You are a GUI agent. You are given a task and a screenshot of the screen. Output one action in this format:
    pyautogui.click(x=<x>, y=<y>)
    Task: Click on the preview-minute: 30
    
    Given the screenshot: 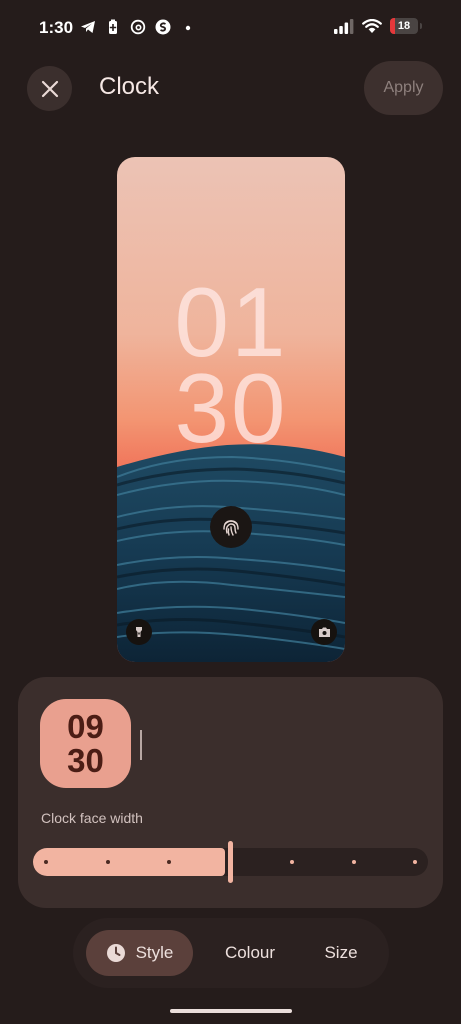 What is the action you would take?
    pyautogui.click(x=231, y=408)
    